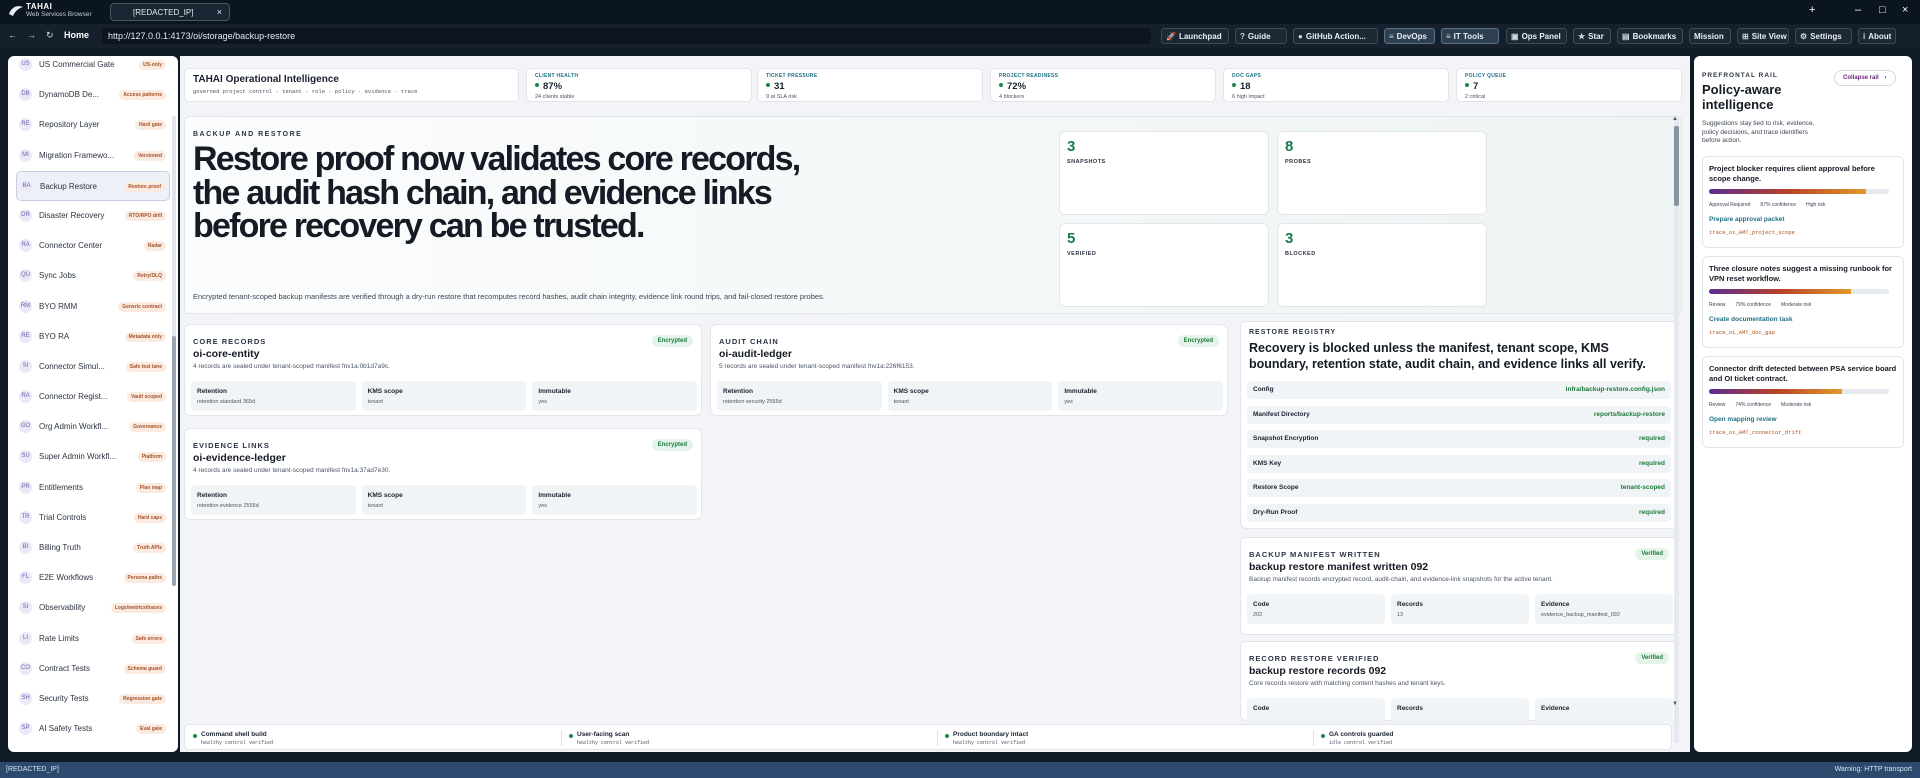 This screenshot has width=1920, height=778. Describe the element at coordinates (93, 427) in the screenshot. I see `sidebar-item: GO Org Admin Workfl... Governance` at that location.